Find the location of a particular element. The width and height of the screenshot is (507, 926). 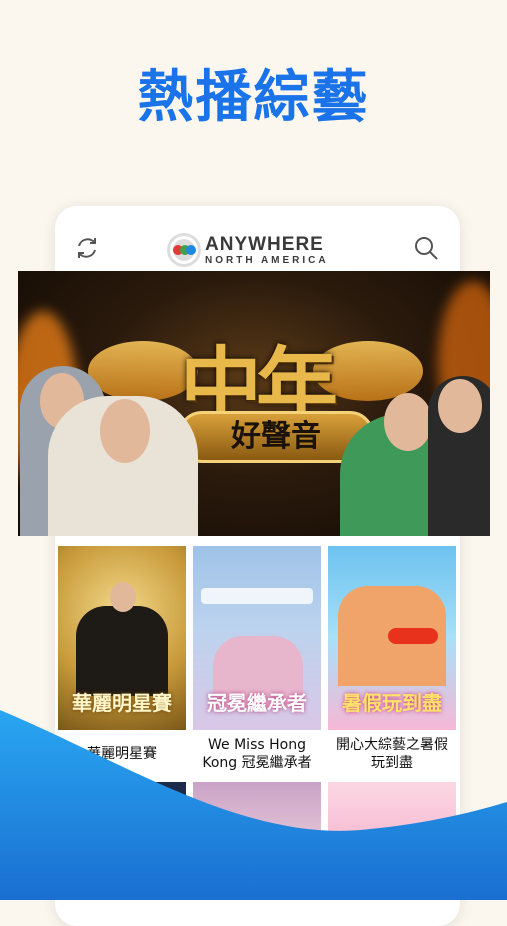

thumbnail-text: 冠冕繼承者 is located at coordinates (257, 703).